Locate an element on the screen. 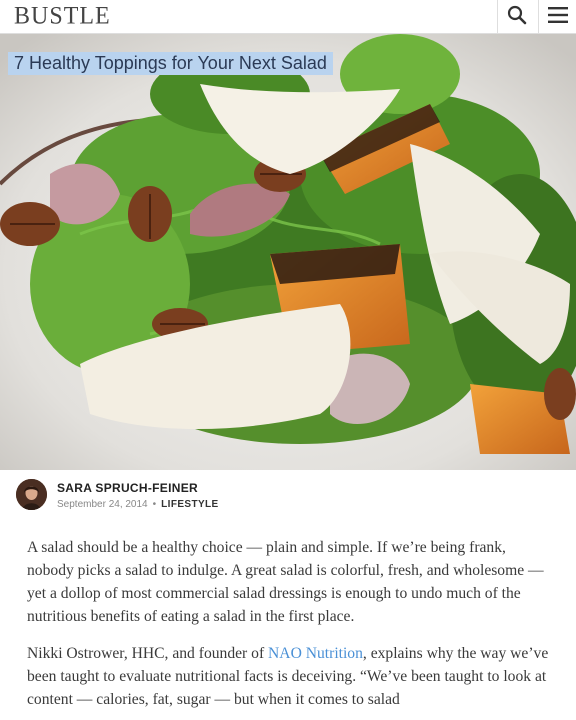  category-link: LIFESTYLE is located at coordinates (190, 504).